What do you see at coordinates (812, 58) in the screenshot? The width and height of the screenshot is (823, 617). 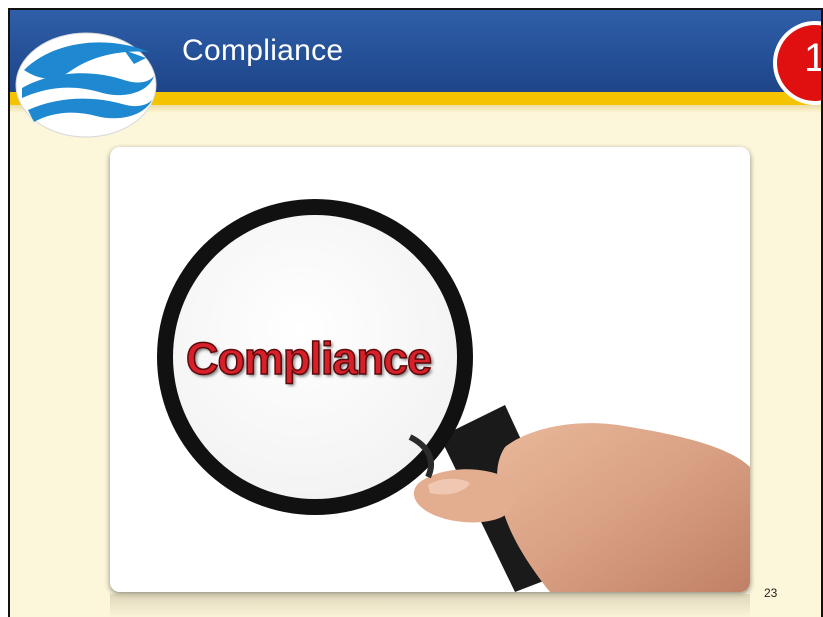 I see `badge-number: 1` at bounding box center [812, 58].